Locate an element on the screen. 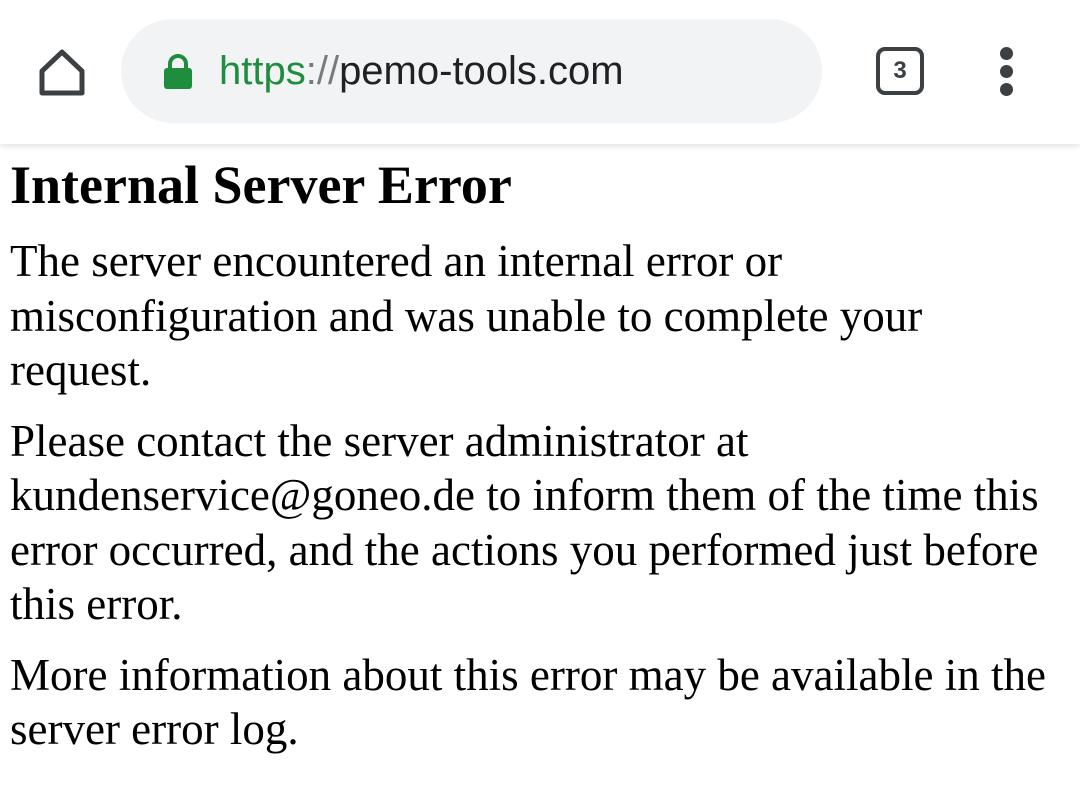  url-text: https://pemo-tools.com is located at coordinates (421, 71).